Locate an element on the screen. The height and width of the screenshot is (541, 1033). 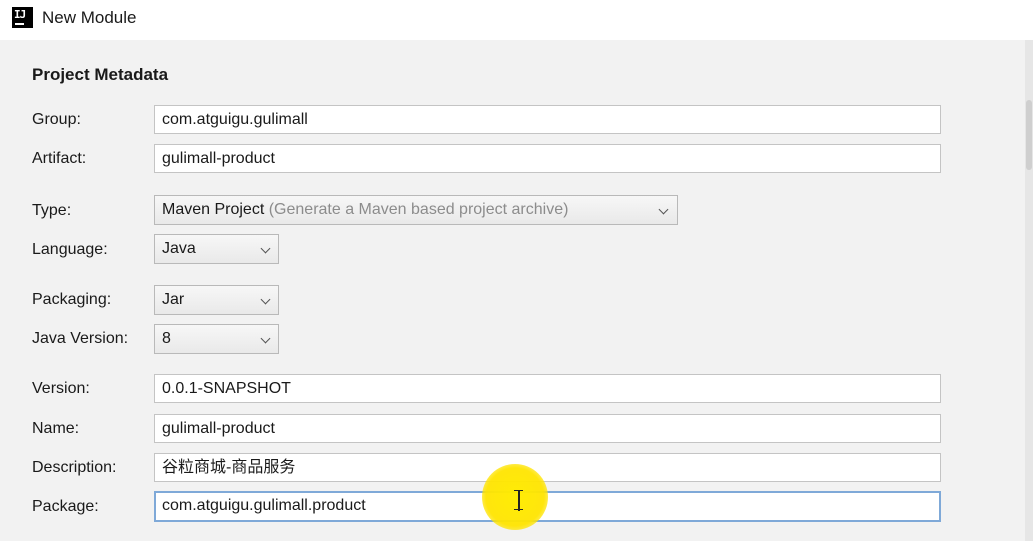
group-label: Group: is located at coordinates (56, 119).